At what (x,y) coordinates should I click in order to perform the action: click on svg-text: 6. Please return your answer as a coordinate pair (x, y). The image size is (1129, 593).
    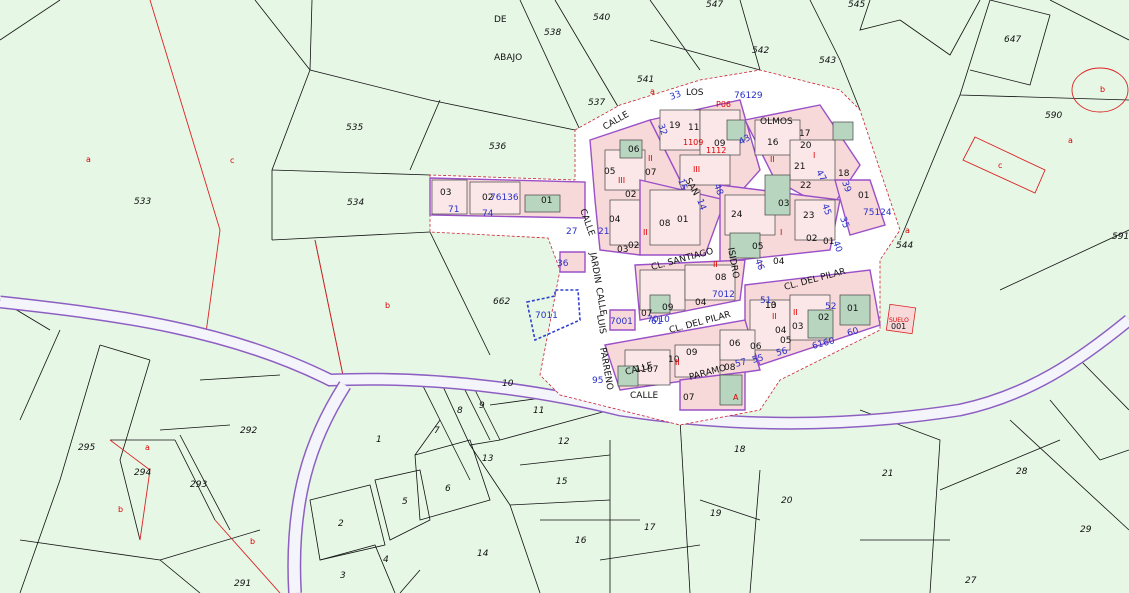
    Looking at the image, I should click on (448, 489).